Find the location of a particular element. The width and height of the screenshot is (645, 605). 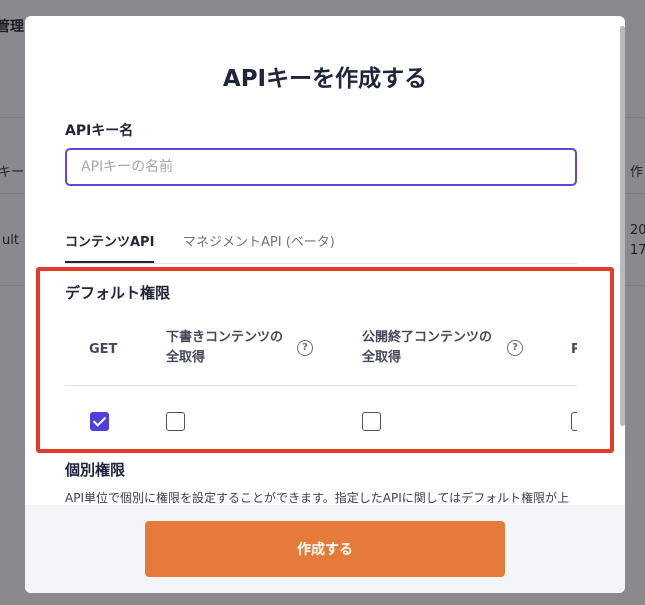

api-type-tabs: コンテンツAPI マネジメントAPI (ベータ) is located at coordinates (321, 248).